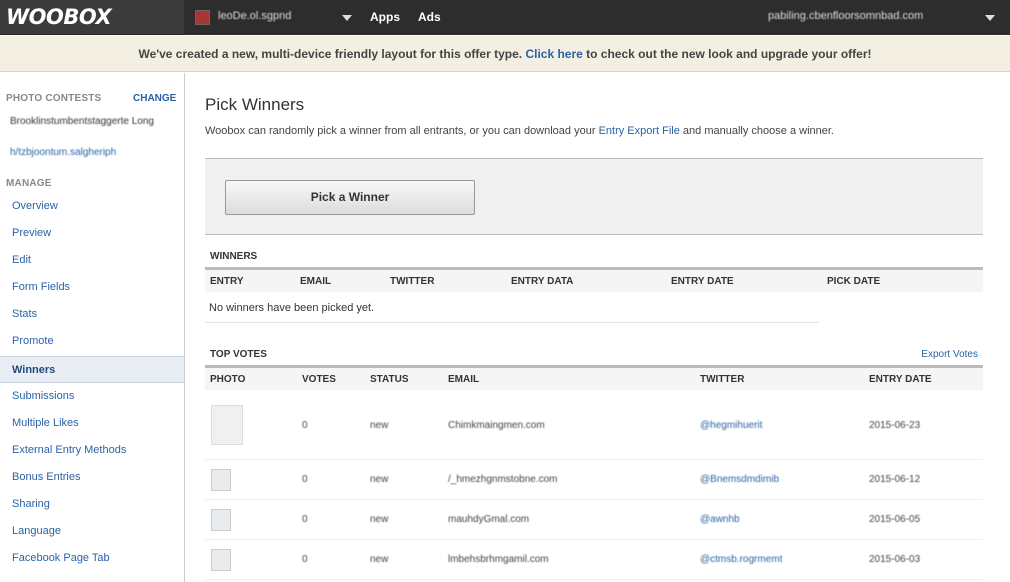 The image size is (1010, 582). Describe the element at coordinates (498, 559) in the screenshot. I see `email-cell: lmbehsbrhmgamil.com` at that location.